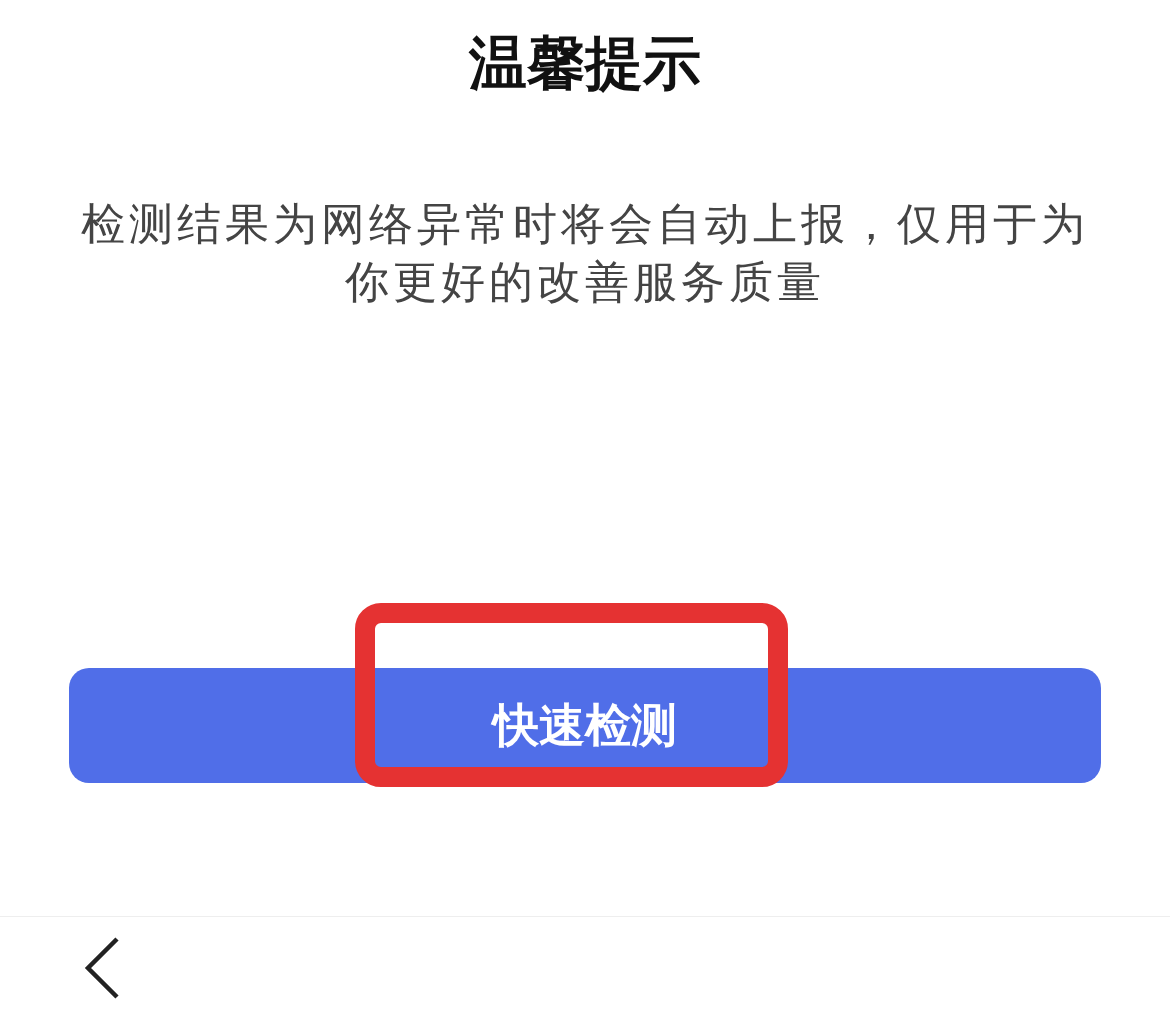  I want to click on quick-check-button: 快速检测, so click(585, 725).